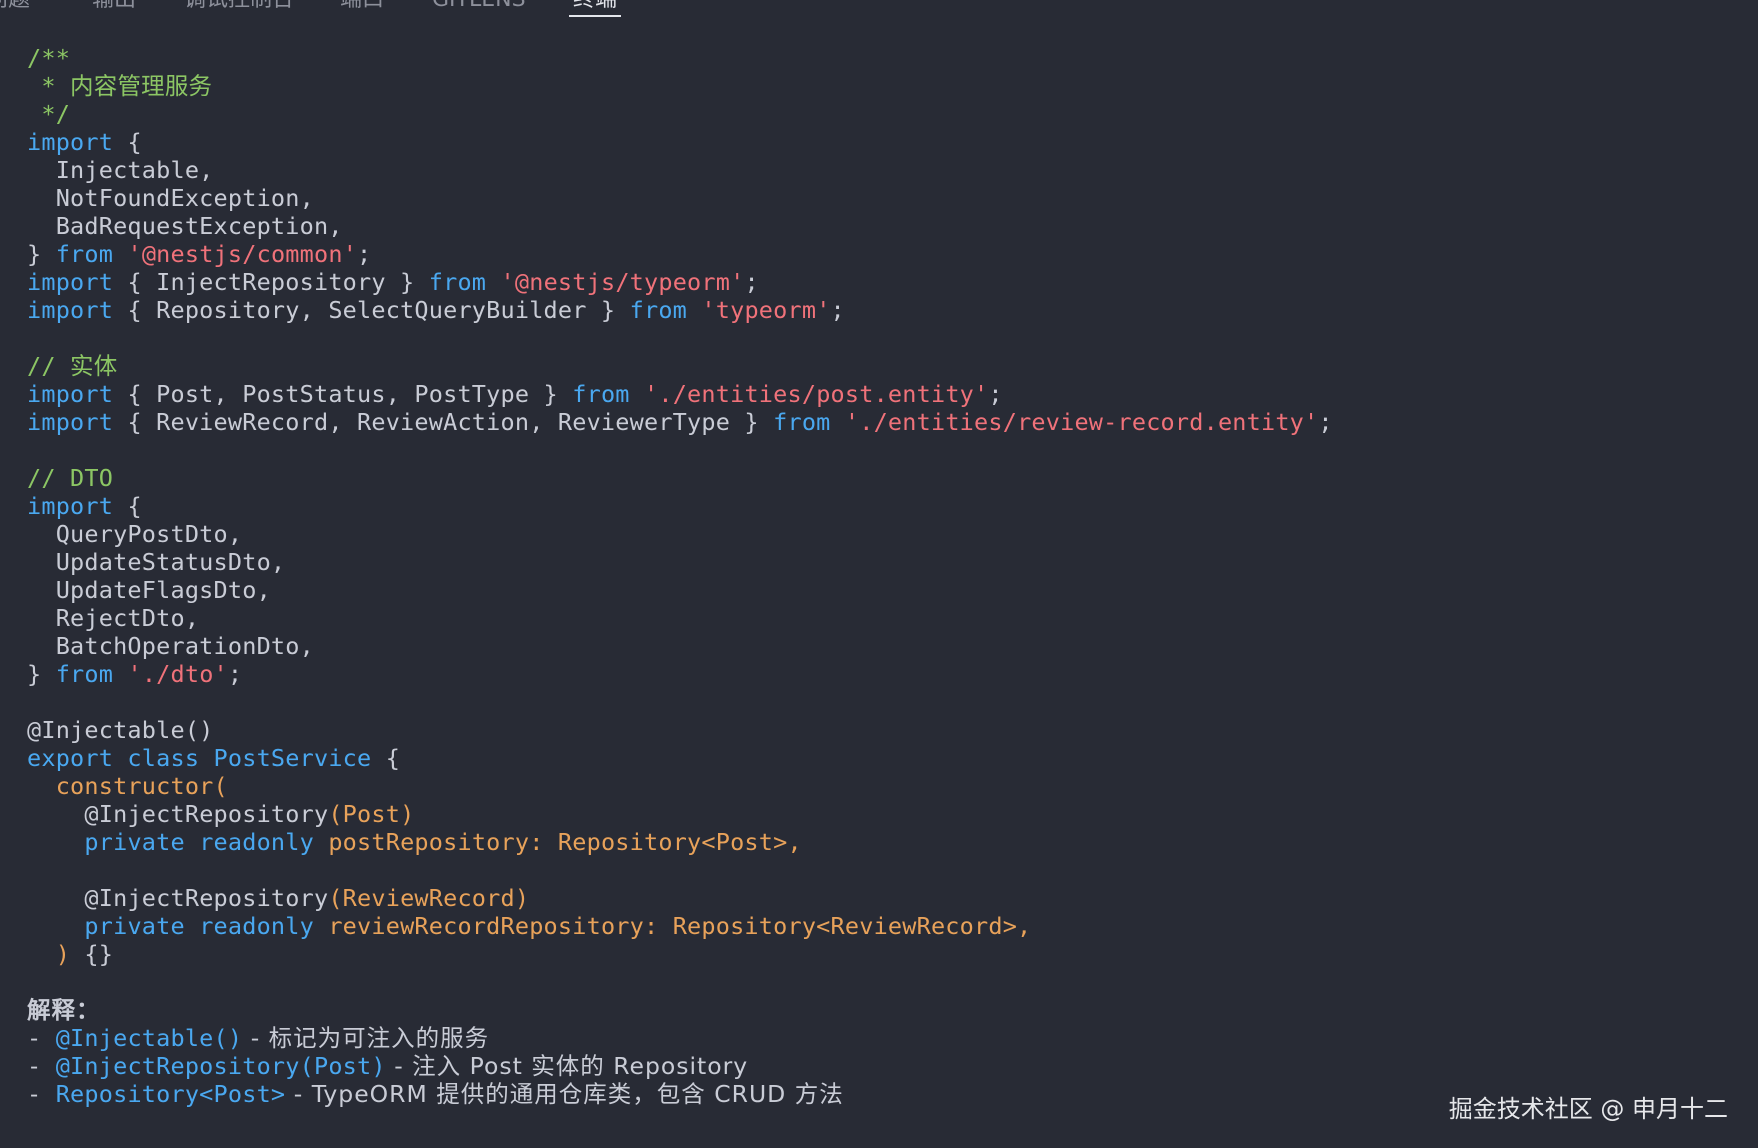 The image size is (1758, 1148). Describe the element at coordinates (371, 310) in the screenshot. I see `code-text: { Repository, SelectQueryBuilder }` at that location.